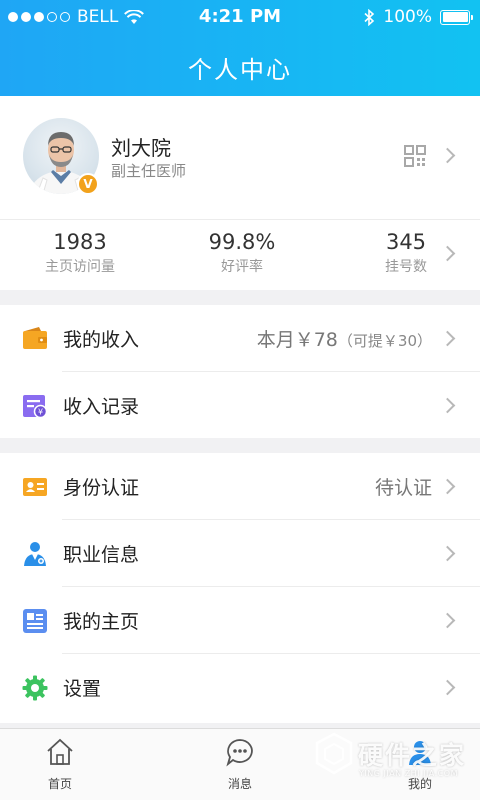 The height and width of the screenshot is (800, 480). Describe the element at coordinates (240, 687) in the screenshot. I see `settings-row: 设置` at that location.